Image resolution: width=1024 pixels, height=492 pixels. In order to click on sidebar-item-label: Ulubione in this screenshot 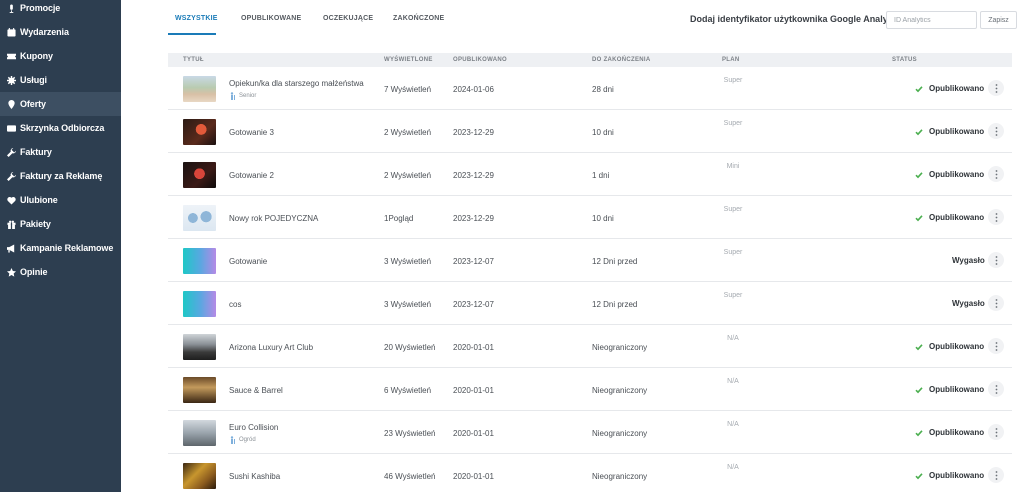, I will do `click(39, 200)`.